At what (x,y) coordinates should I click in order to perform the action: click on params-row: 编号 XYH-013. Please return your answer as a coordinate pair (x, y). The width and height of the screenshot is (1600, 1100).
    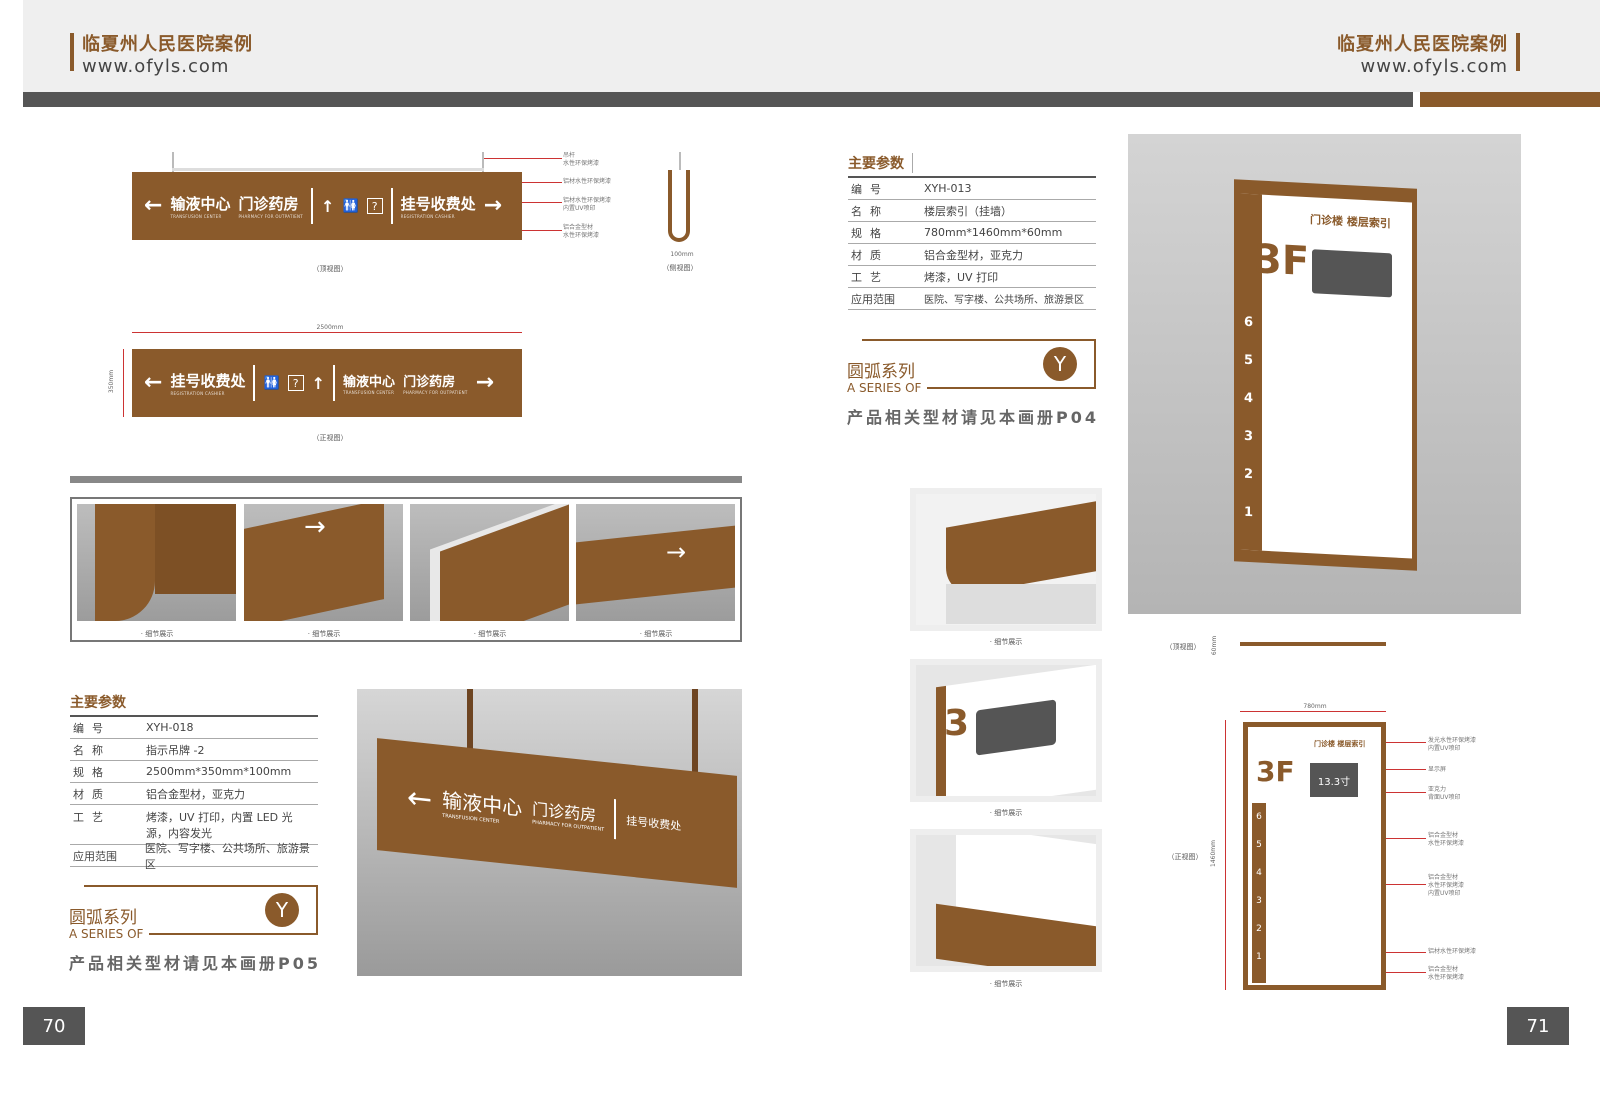
    Looking at the image, I should click on (972, 189).